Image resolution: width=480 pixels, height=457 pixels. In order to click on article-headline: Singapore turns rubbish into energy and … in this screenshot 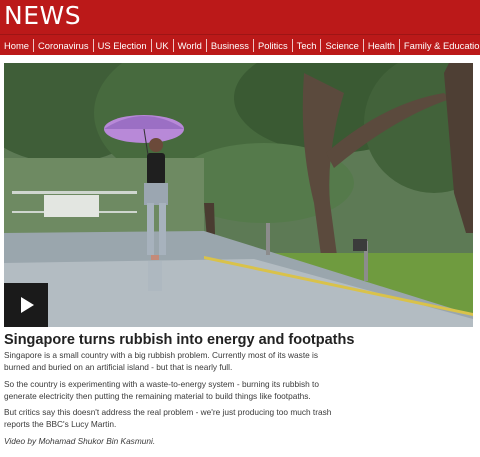, I will do `click(179, 340)`.